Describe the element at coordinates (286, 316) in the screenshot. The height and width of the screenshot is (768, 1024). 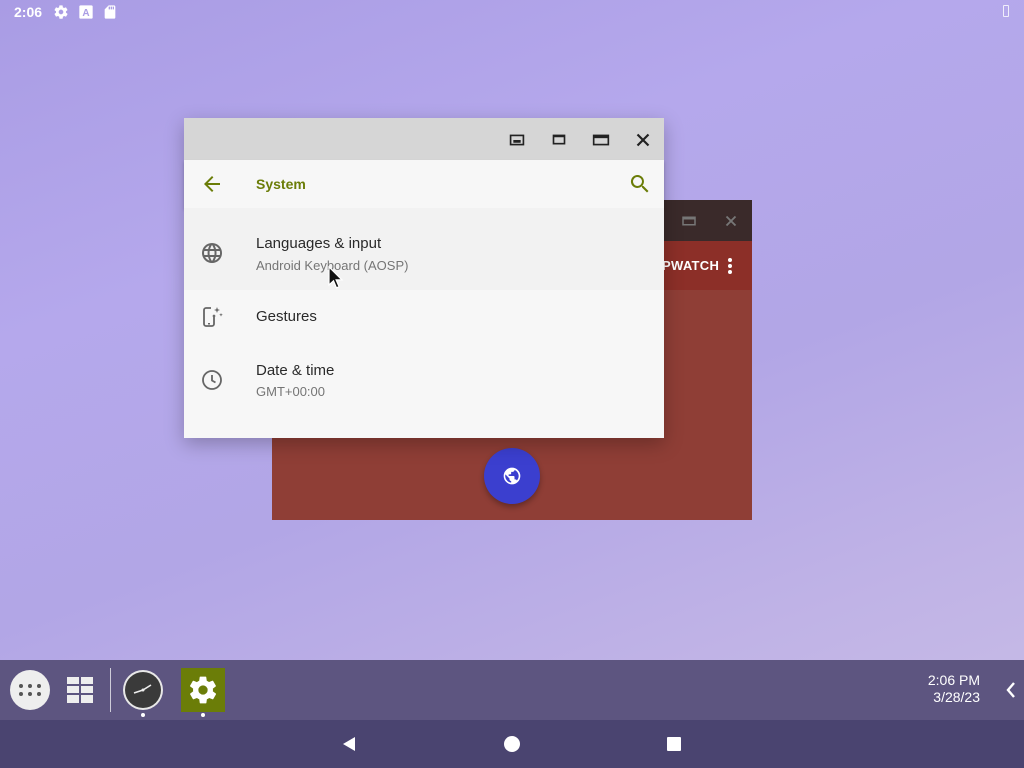
I see `list-item-title: Gestures` at that location.